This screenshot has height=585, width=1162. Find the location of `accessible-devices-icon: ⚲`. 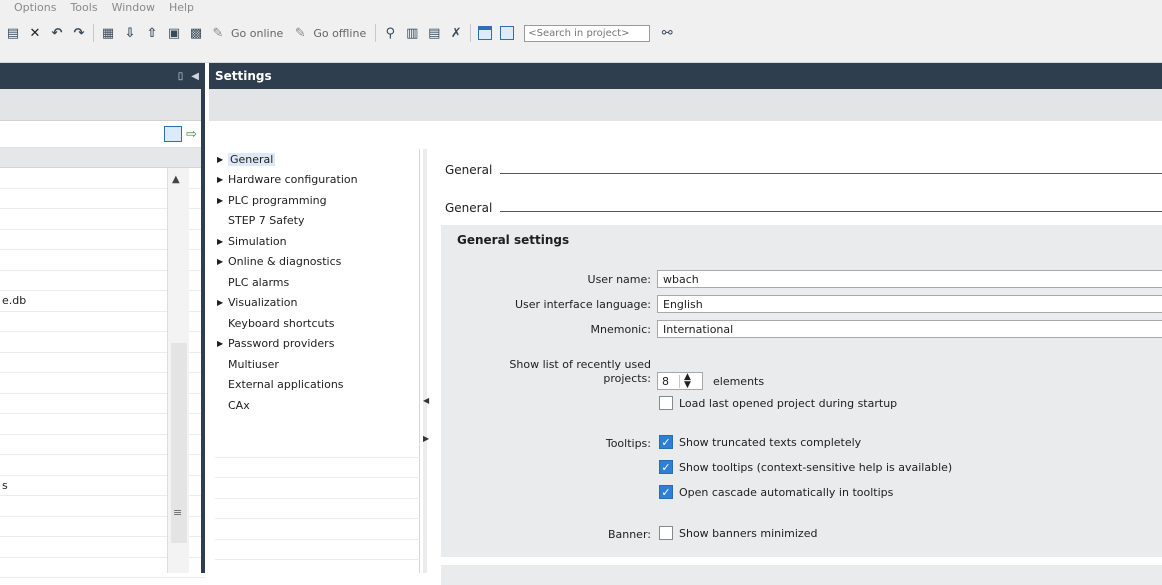

accessible-devices-icon: ⚲ is located at coordinates (390, 33).